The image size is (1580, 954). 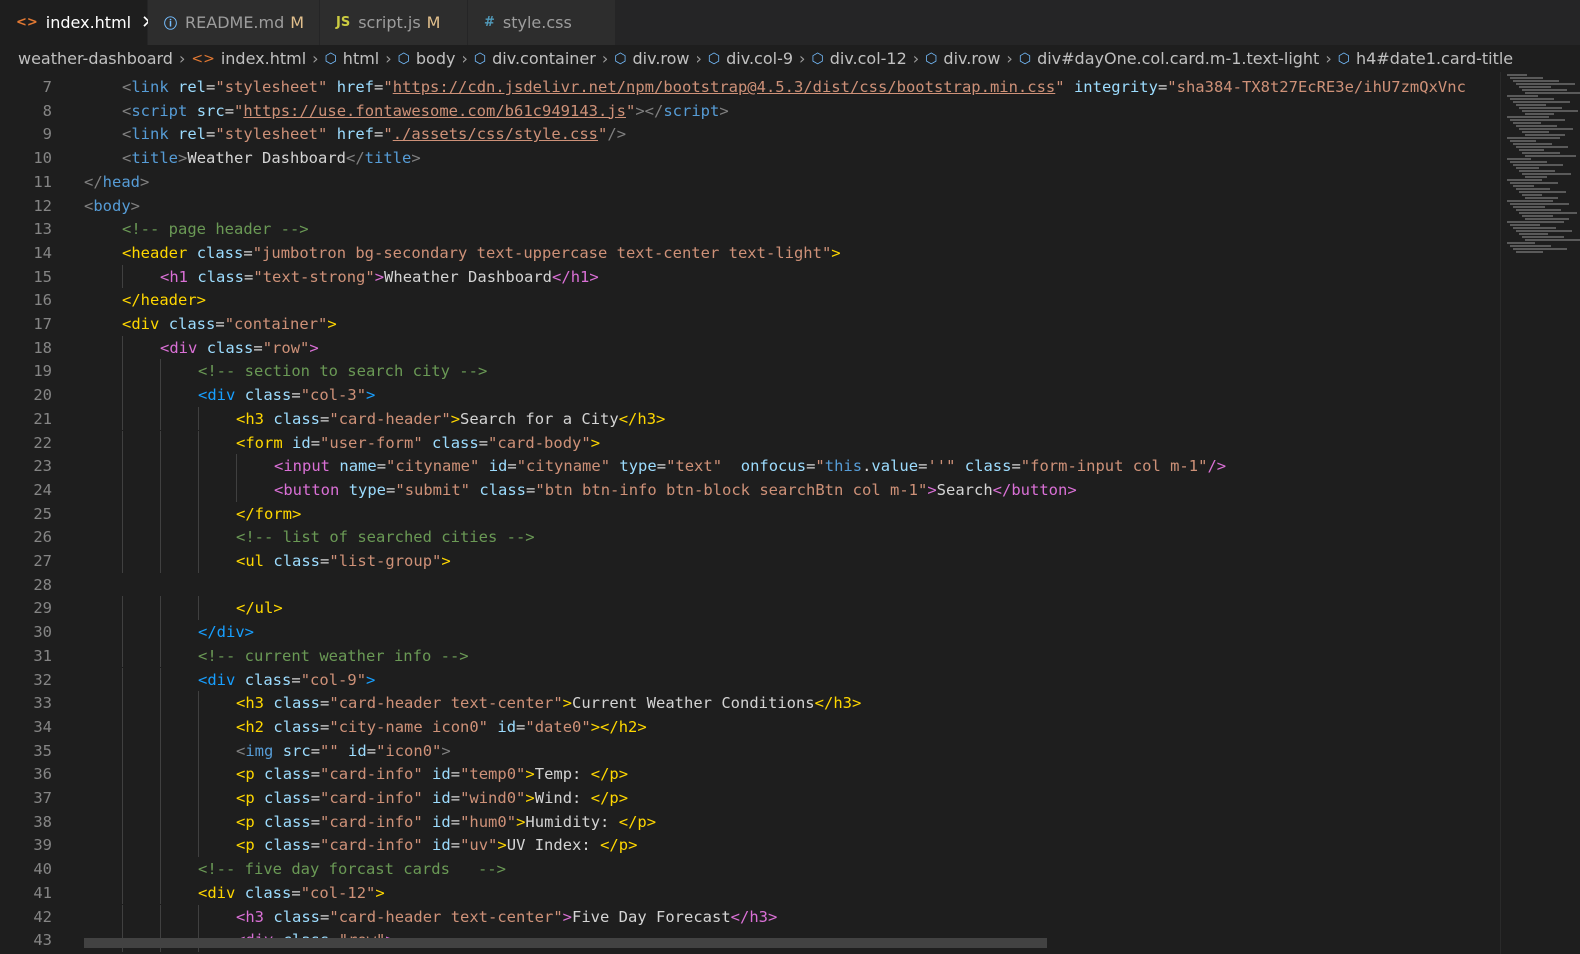 What do you see at coordinates (972, 58) in the screenshot?
I see `breadcrumb-label: div.row` at bounding box center [972, 58].